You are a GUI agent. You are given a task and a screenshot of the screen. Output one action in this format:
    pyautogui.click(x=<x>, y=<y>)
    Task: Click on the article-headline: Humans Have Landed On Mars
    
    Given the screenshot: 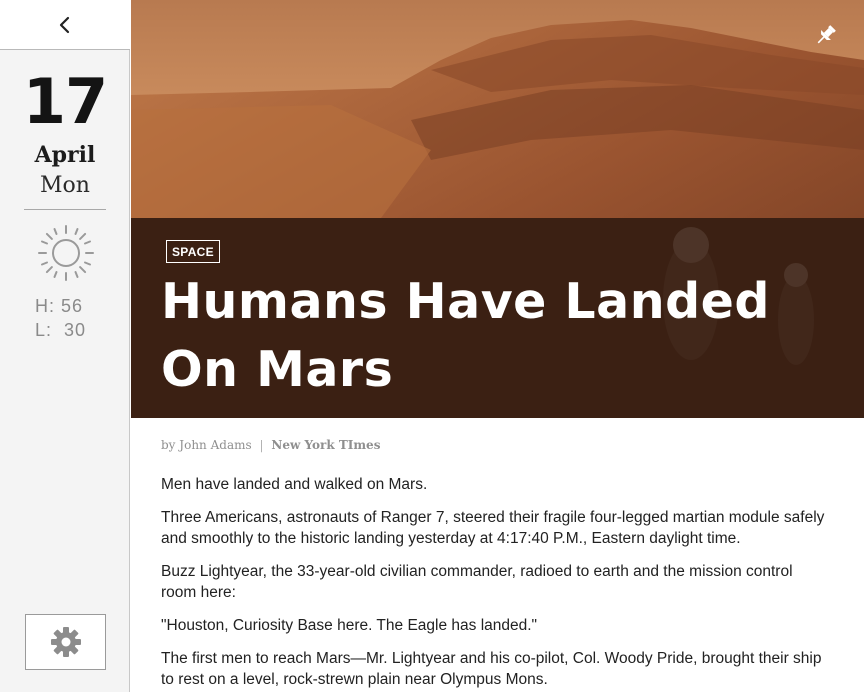 What is the action you would take?
    pyautogui.click(x=465, y=335)
    